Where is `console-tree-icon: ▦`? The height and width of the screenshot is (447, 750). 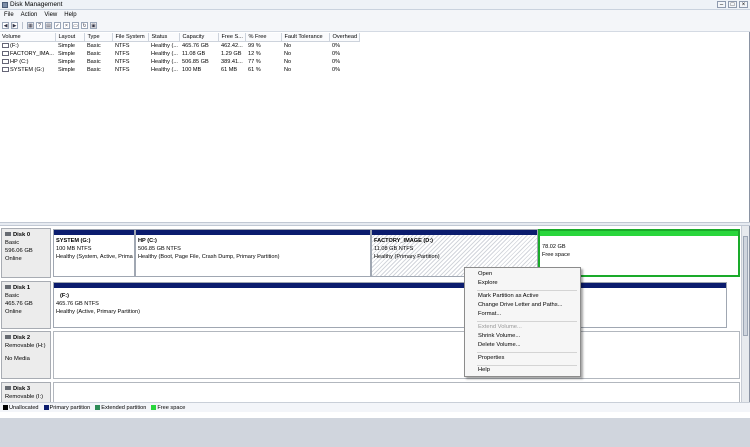
console-tree-icon: ▦ is located at coordinates (30, 25).